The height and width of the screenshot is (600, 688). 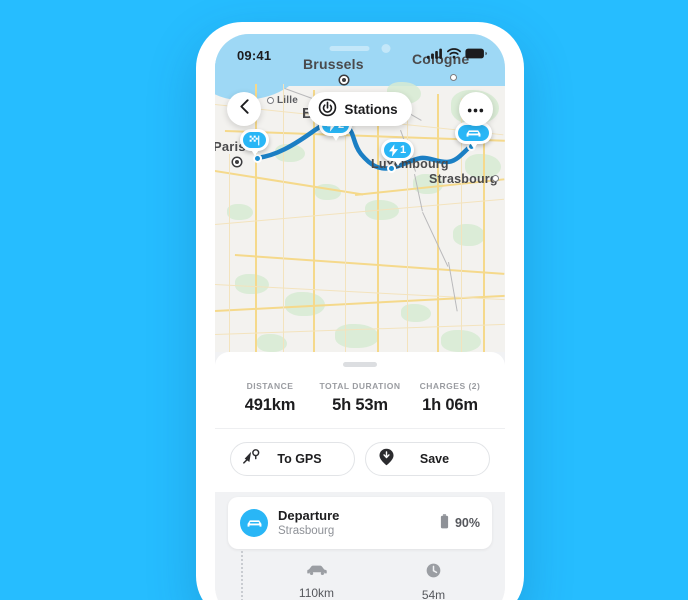 I want to click on route-actions-row: To GPS Save, so click(x=360, y=460).